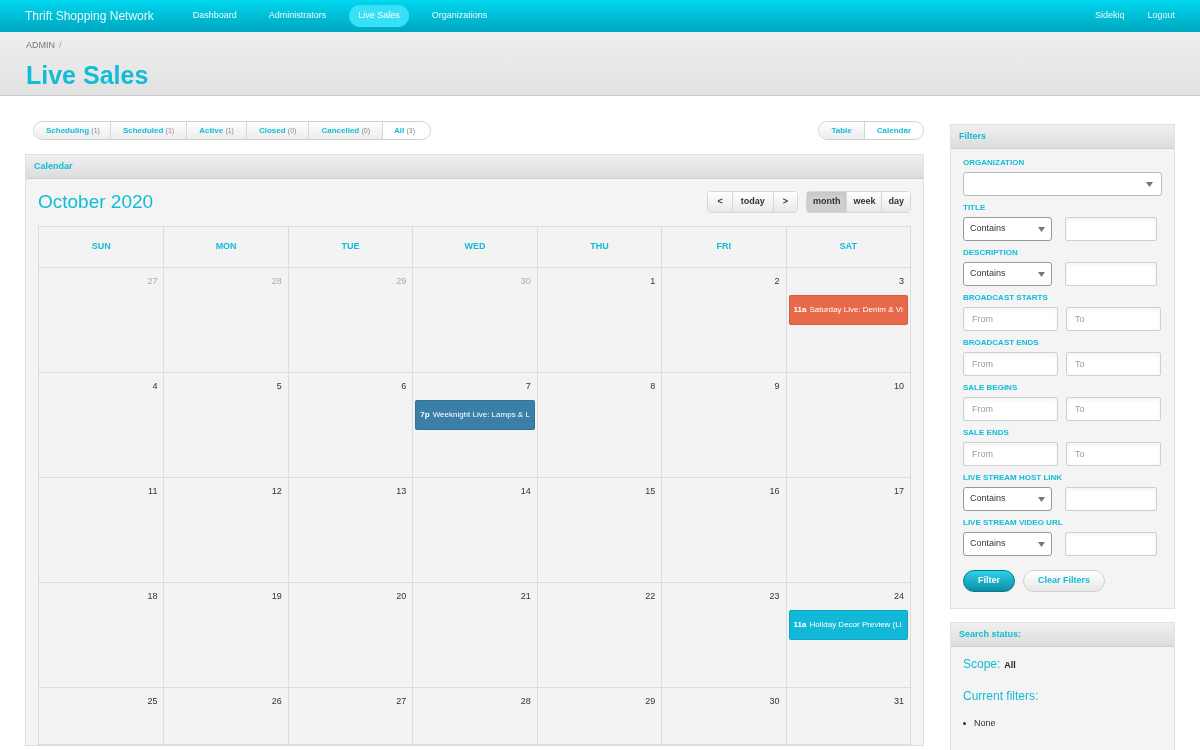  Describe the element at coordinates (1062, 137) in the screenshot. I see `panel-header: Filters` at that location.